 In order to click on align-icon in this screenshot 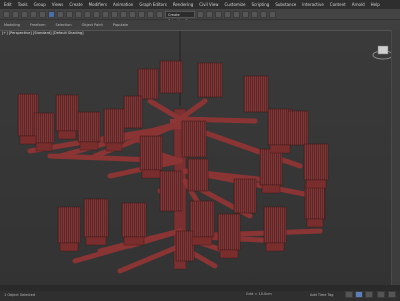, I will do `click(209, 14)`.